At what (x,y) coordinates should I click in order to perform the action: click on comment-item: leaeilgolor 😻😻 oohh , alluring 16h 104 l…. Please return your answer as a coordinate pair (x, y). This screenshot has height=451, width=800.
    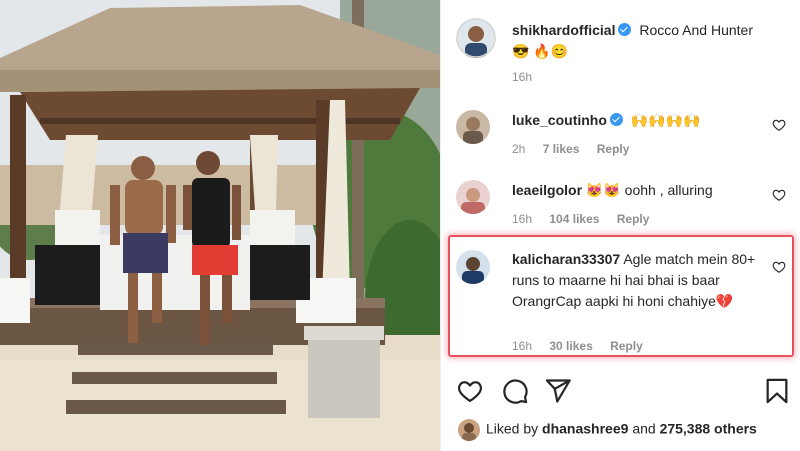
    Looking at the image, I should click on (621, 205).